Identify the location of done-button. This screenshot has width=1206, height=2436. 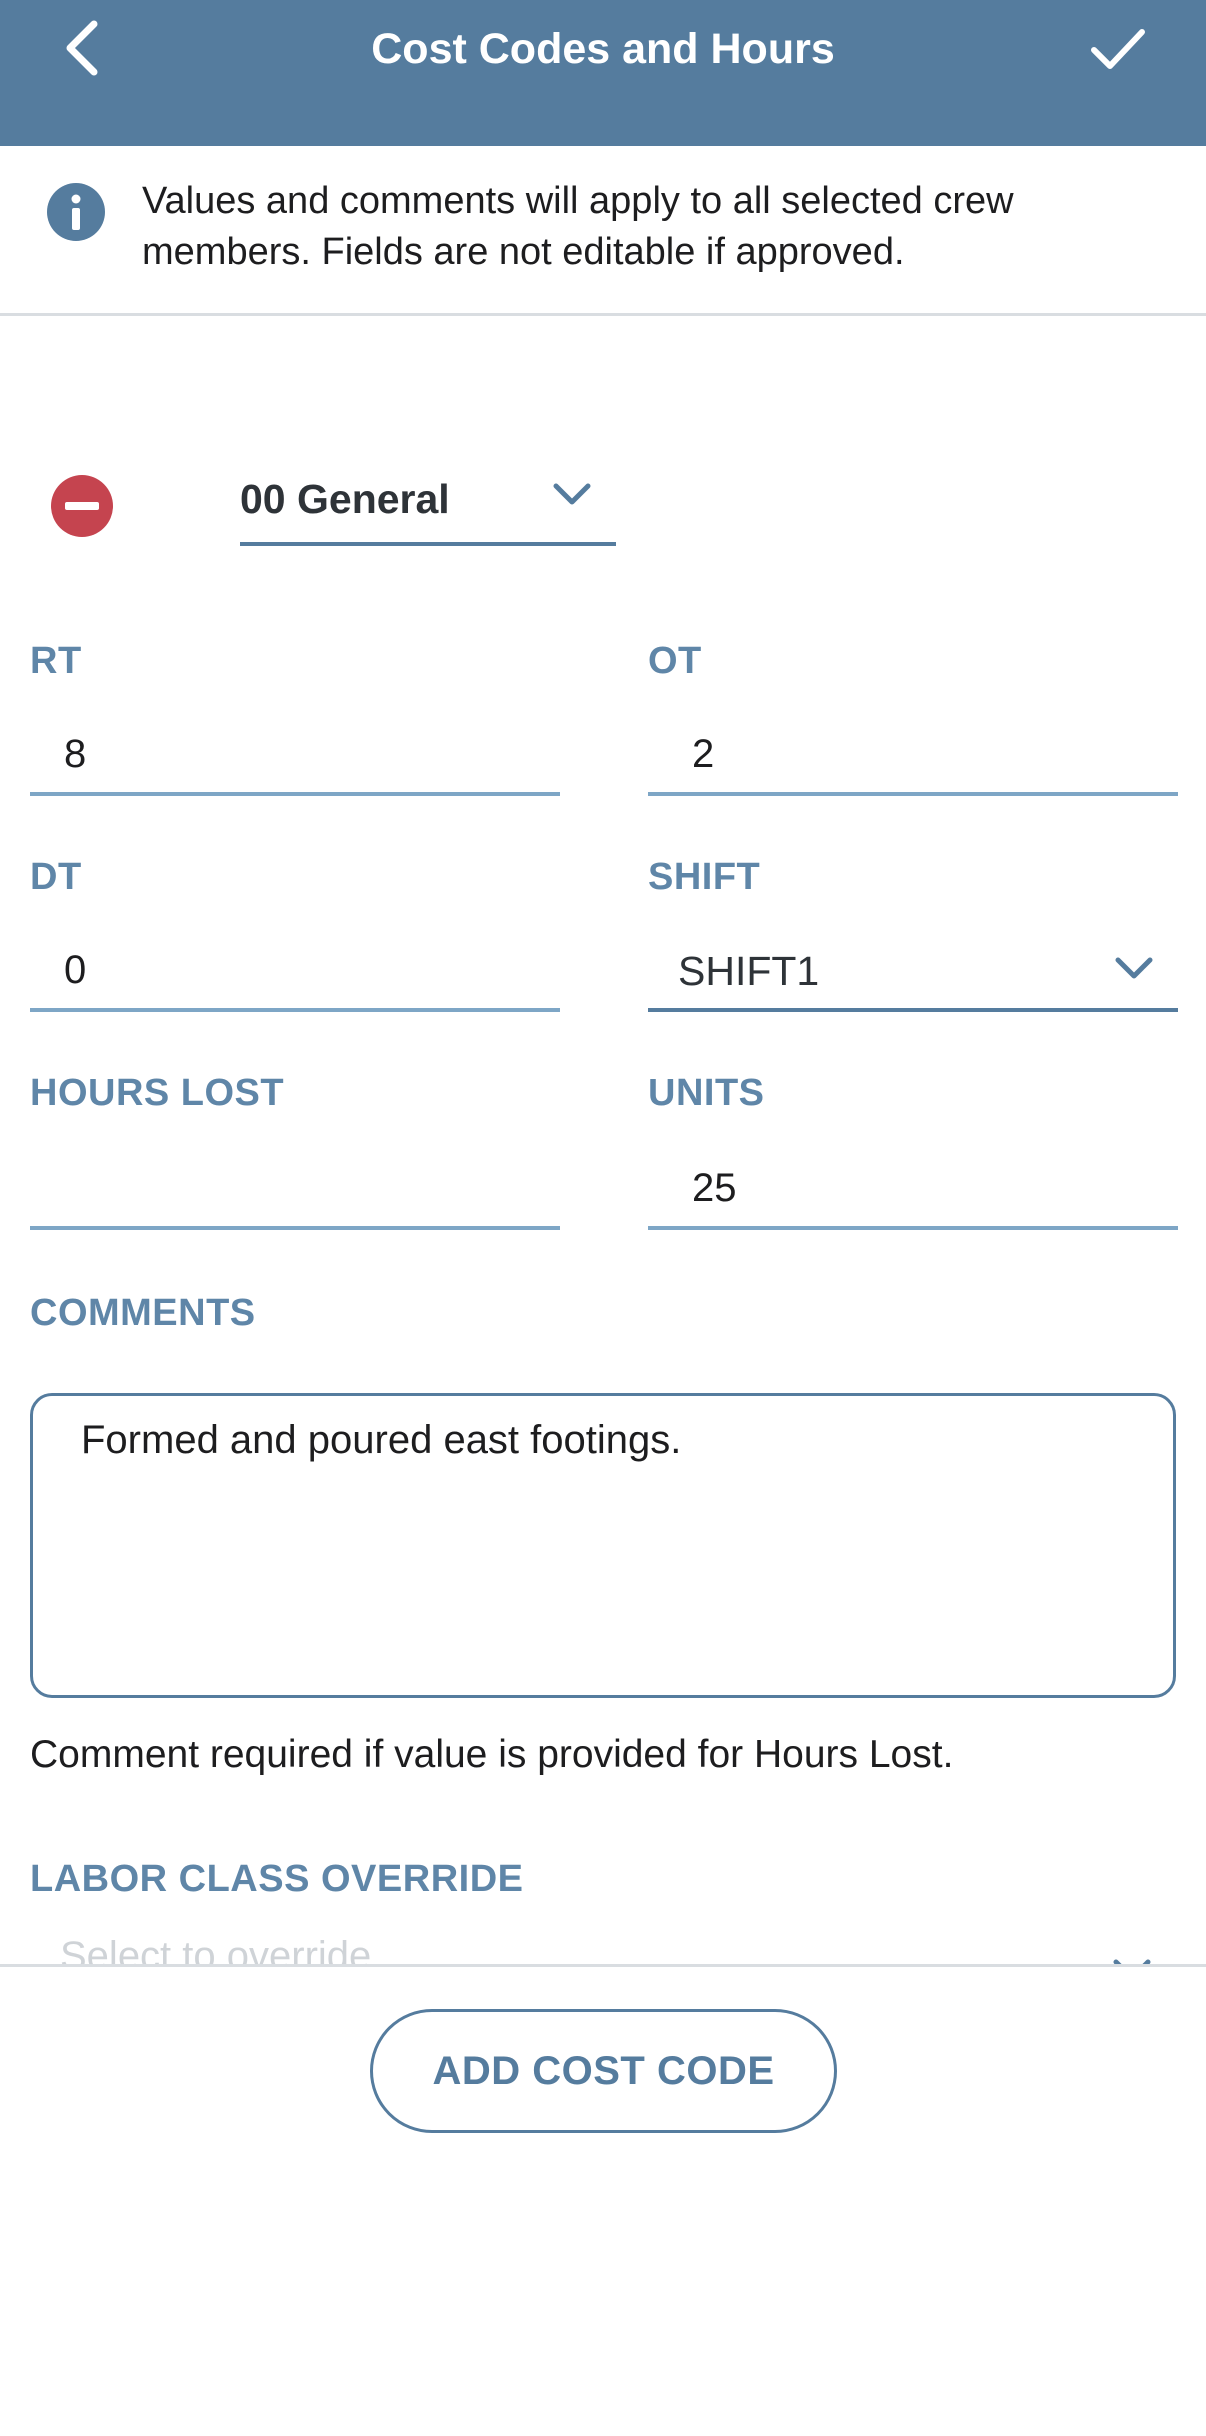
(1118, 48).